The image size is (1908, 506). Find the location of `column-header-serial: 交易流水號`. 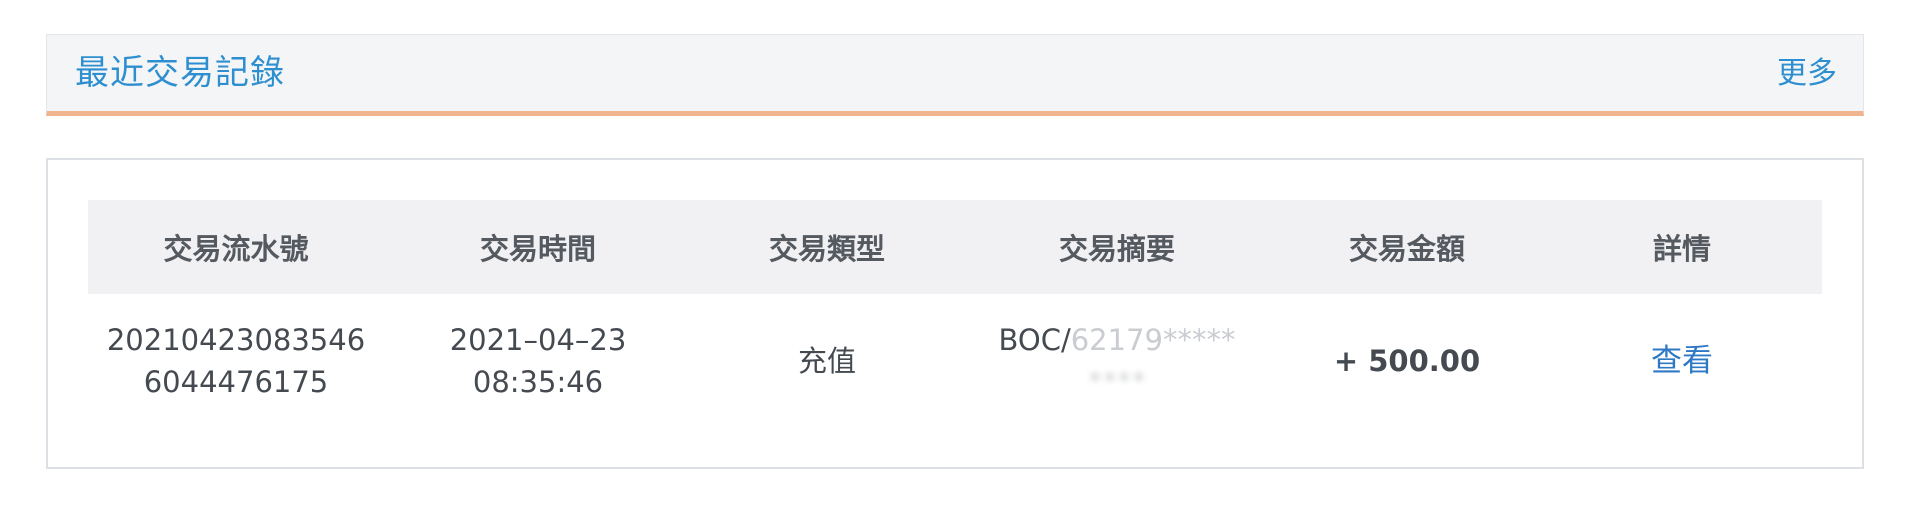

column-header-serial: 交易流水號 is located at coordinates (236, 247).